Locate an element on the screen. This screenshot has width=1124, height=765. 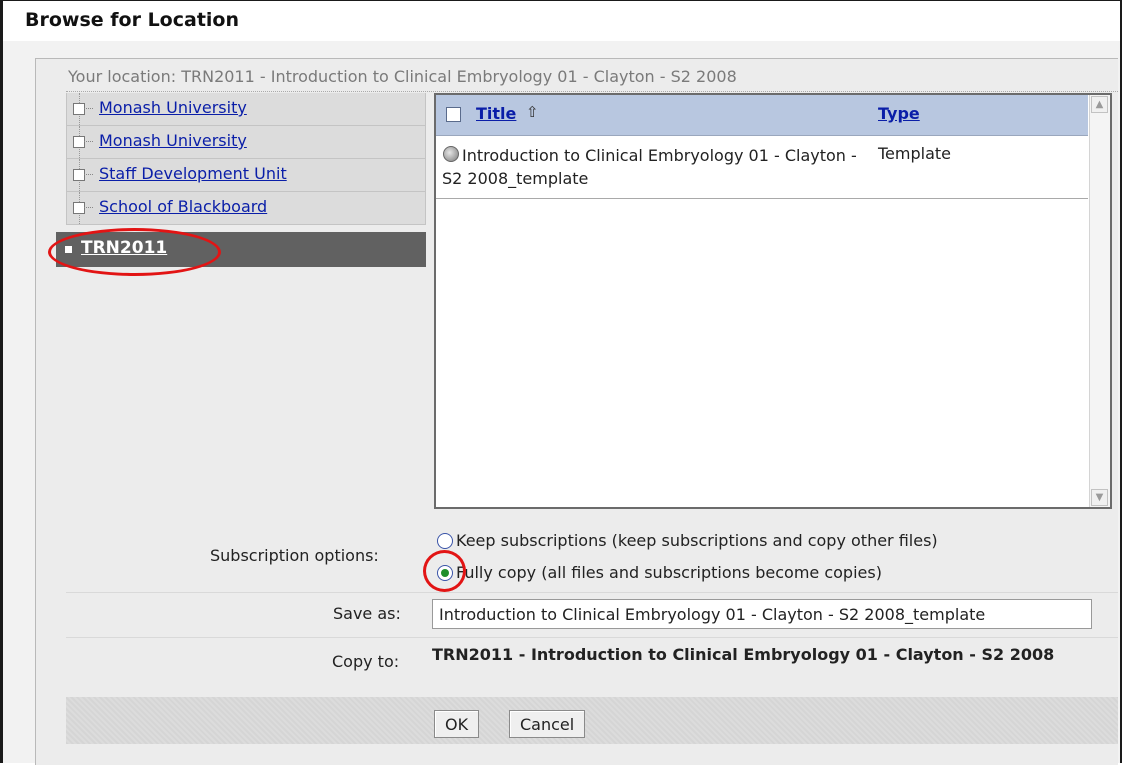
keep-subscriptions-radio is located at coordinates (445, 541).